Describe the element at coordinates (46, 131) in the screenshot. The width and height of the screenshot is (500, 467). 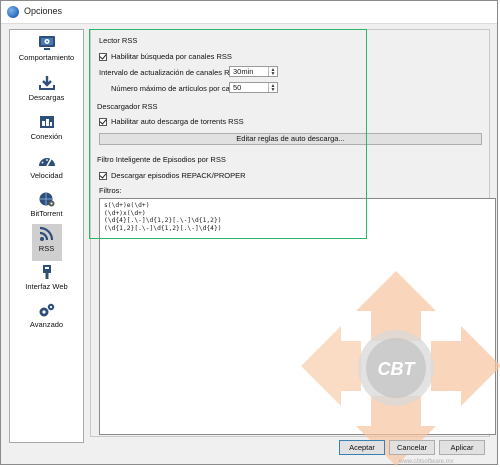
I see `sidebar-item-conexion: Conexión` at that location.